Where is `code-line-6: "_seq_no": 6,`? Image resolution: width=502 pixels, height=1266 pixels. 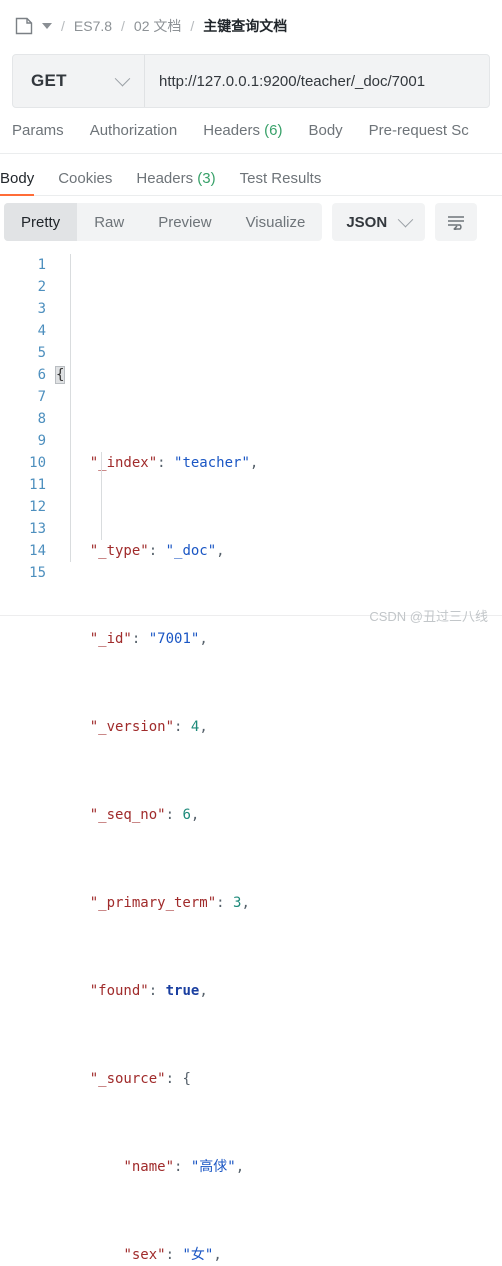
code-line-6: "_seq_no": 6, is located at coordinates (279, 815).